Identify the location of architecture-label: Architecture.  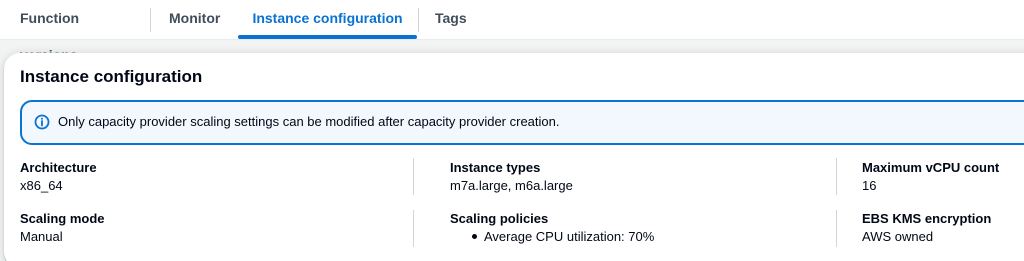
(58, 167).